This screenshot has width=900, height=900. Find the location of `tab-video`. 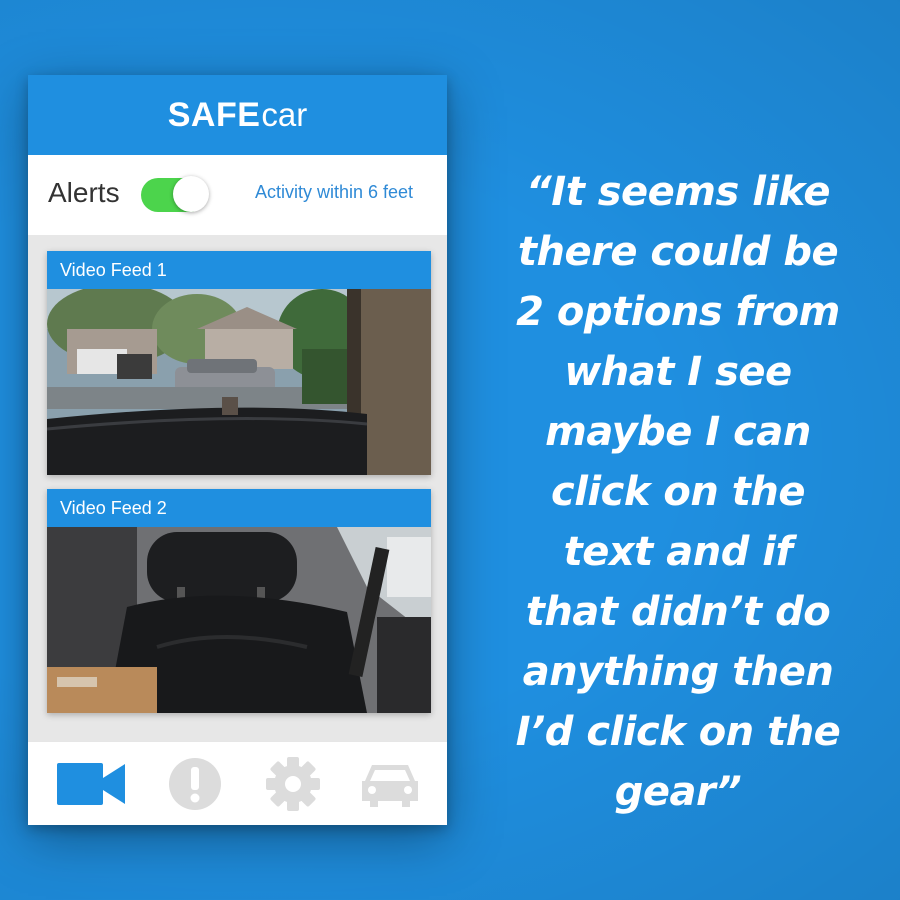

tab-video is located at coordinates (91, 784).